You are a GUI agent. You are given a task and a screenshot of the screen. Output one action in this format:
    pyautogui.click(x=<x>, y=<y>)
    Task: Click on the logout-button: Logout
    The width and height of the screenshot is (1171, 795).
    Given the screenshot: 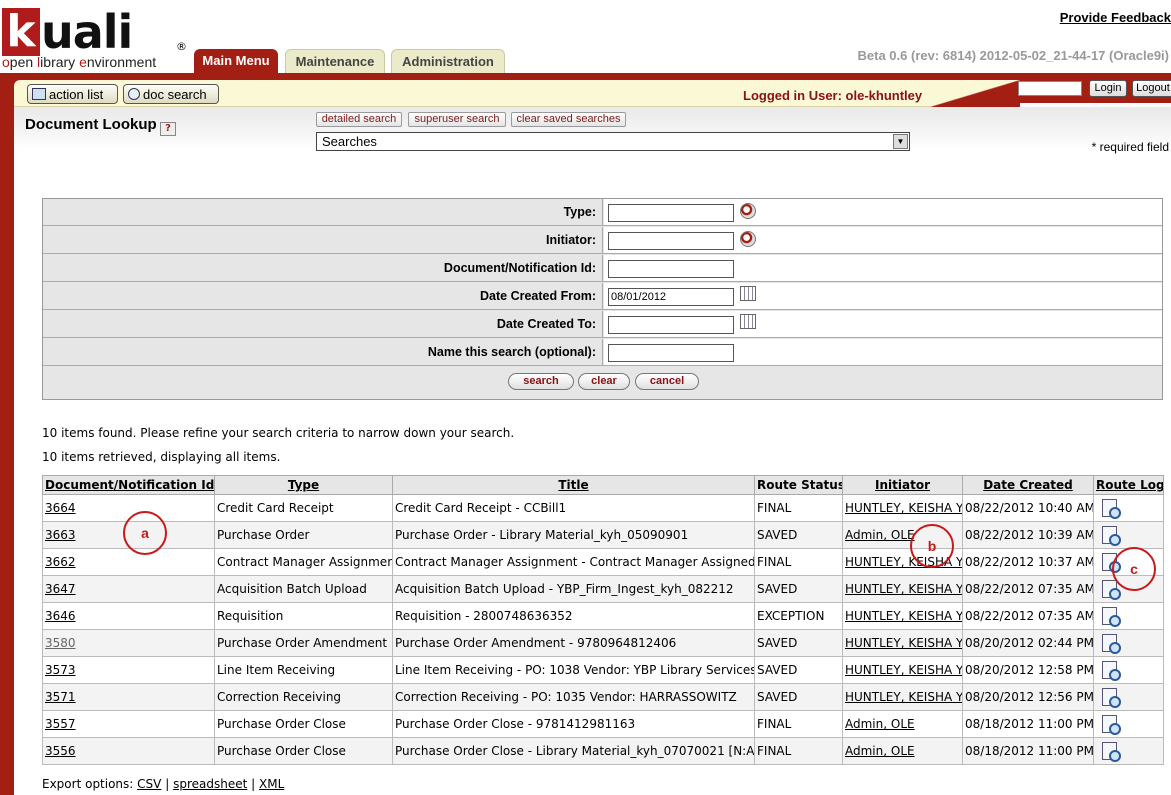 What is the action you would take?
    pyautogui.click(x=1151, y=88)
    